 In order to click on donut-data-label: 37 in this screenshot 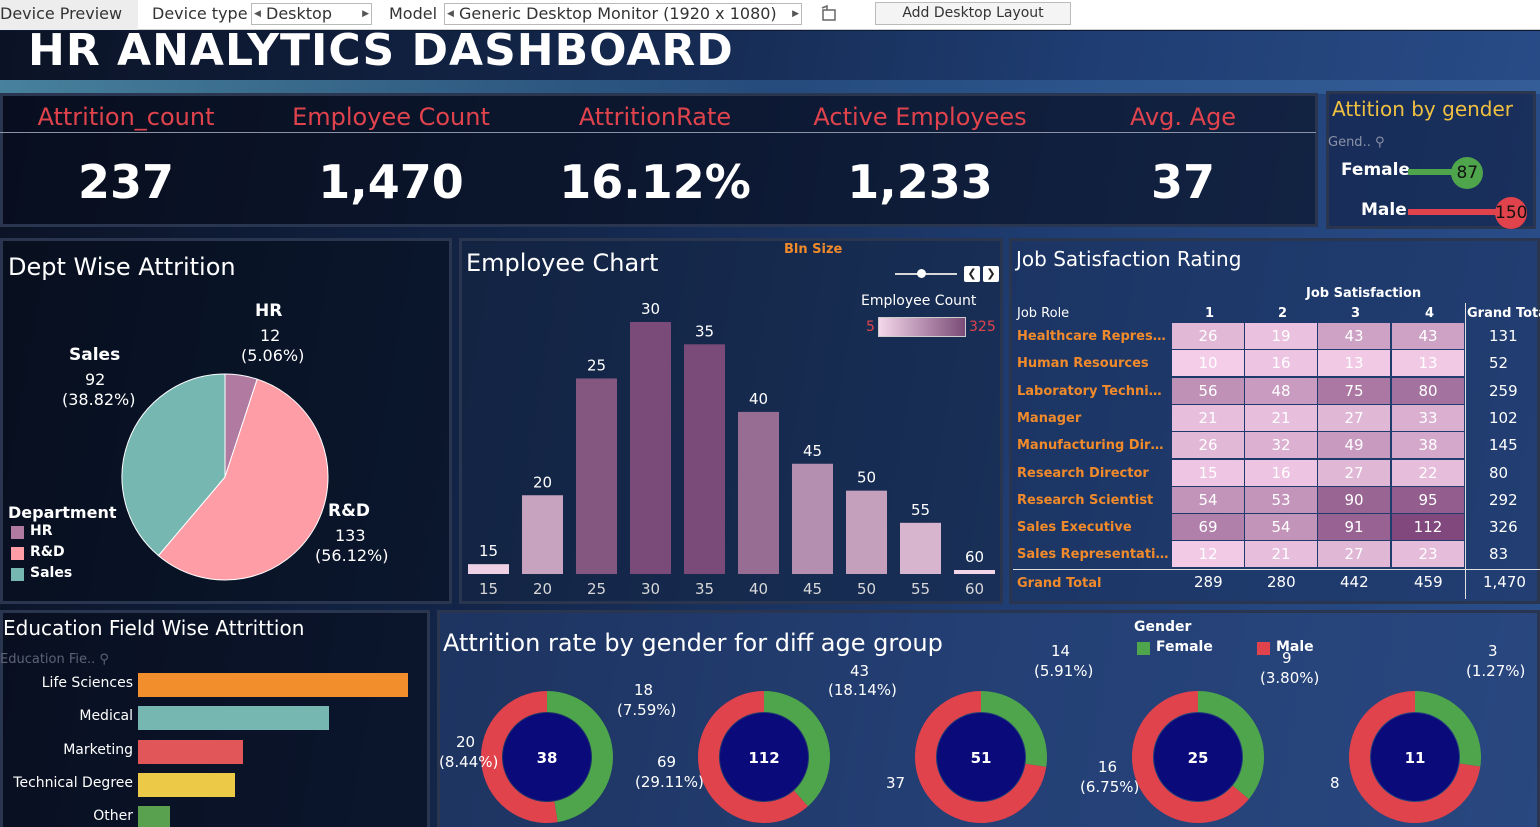, I will do `click(896, 783)`.